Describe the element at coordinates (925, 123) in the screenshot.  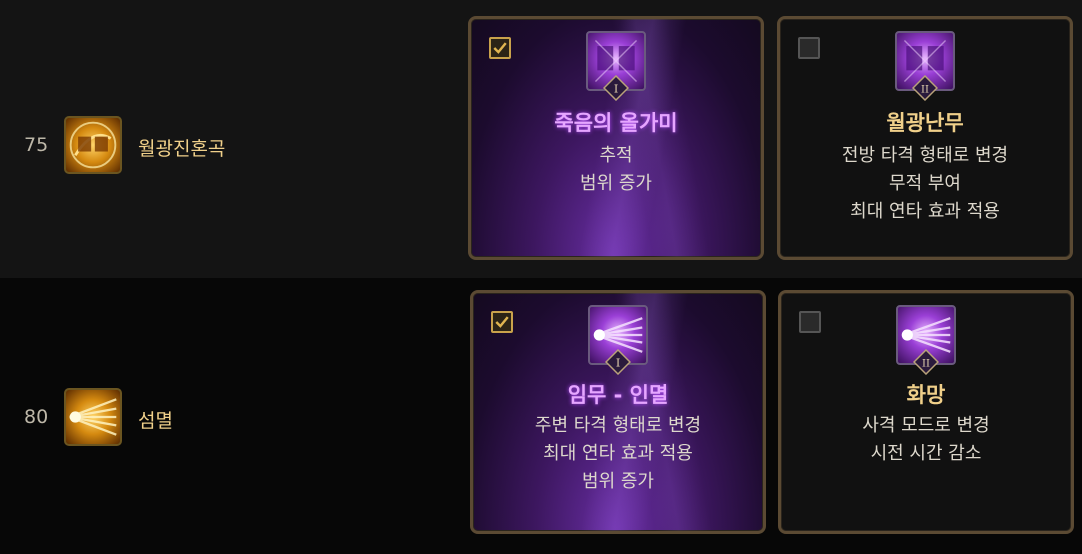
I see `option-title: 월광난무` at that location.